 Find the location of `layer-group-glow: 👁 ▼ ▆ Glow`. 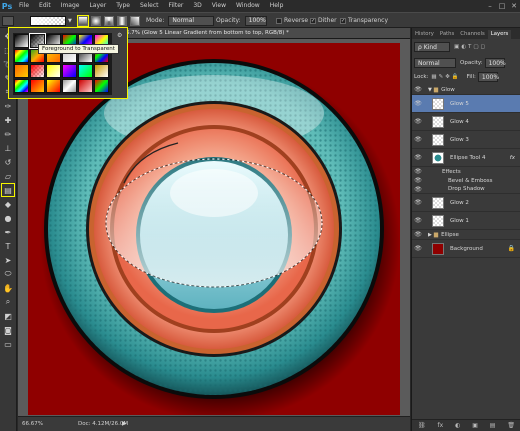

layer-group-glow: 👁 ▼ ▆ Glow is located at coordinates (466, 90).